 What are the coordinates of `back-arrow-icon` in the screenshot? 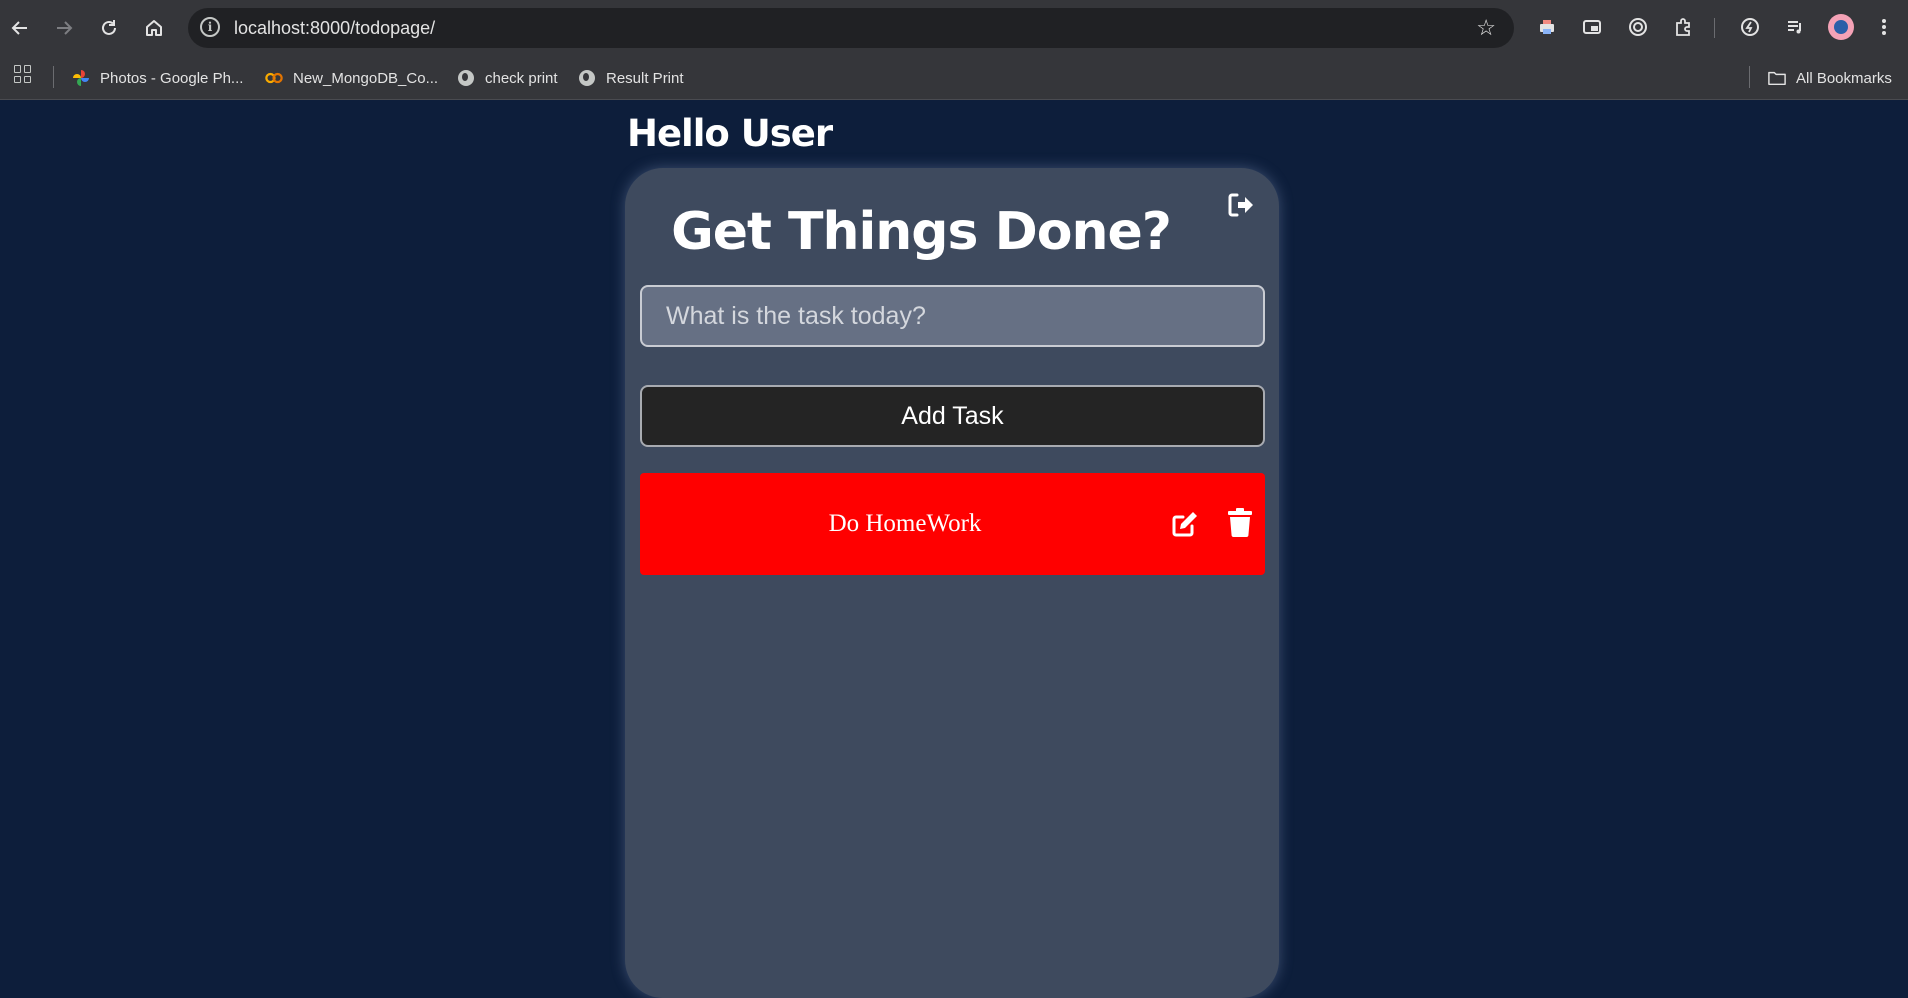 It's located at (19, 28).